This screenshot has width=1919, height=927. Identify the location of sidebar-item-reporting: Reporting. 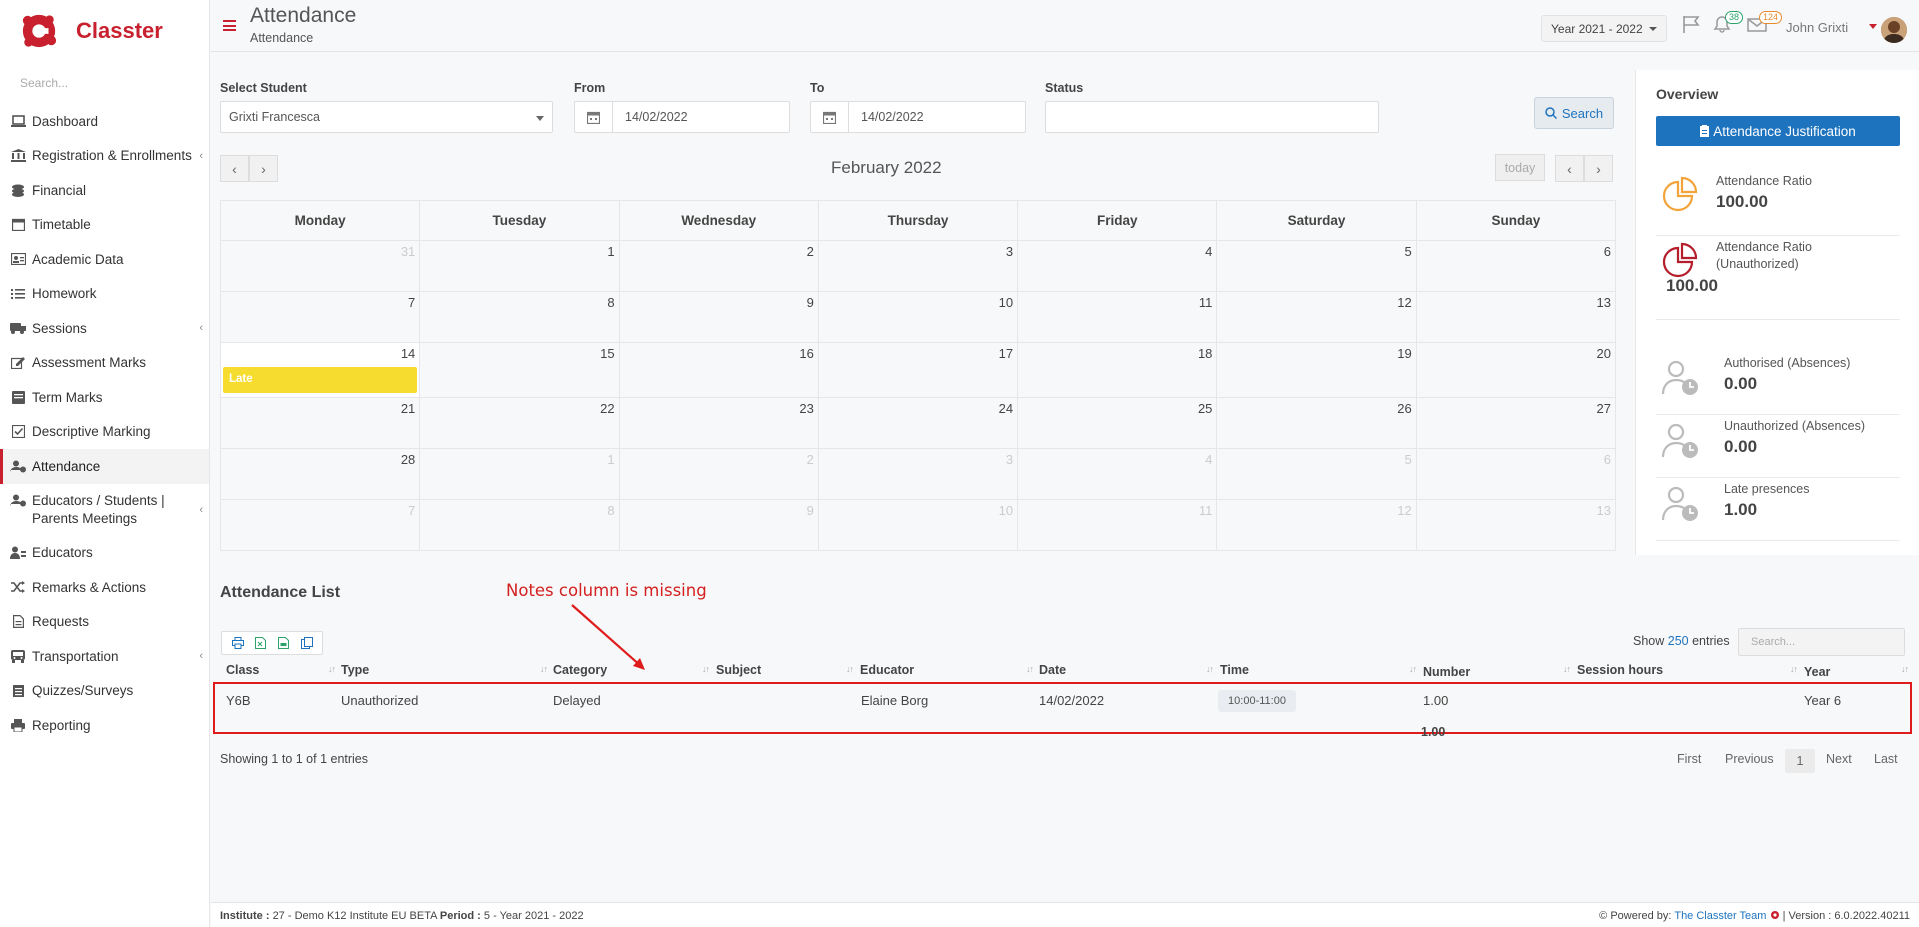
(104, 725).